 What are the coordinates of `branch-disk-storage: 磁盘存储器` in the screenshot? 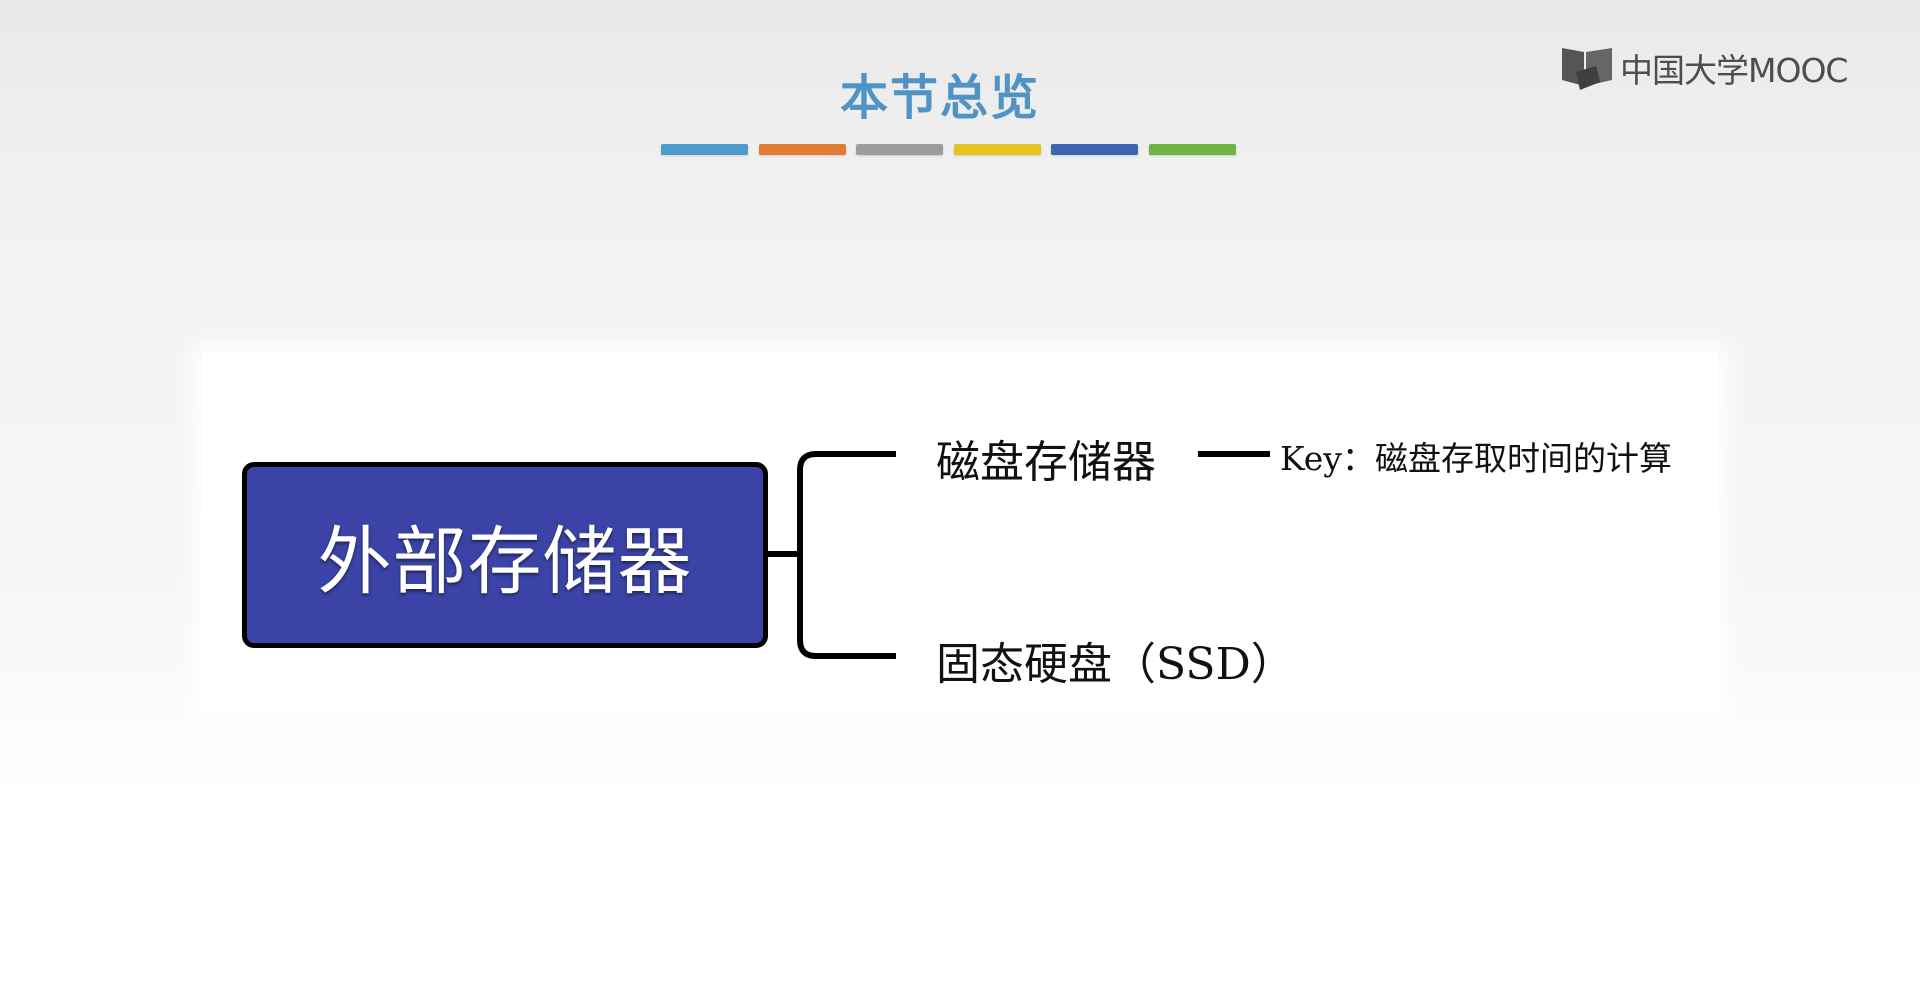 It's located at (1046, 462).